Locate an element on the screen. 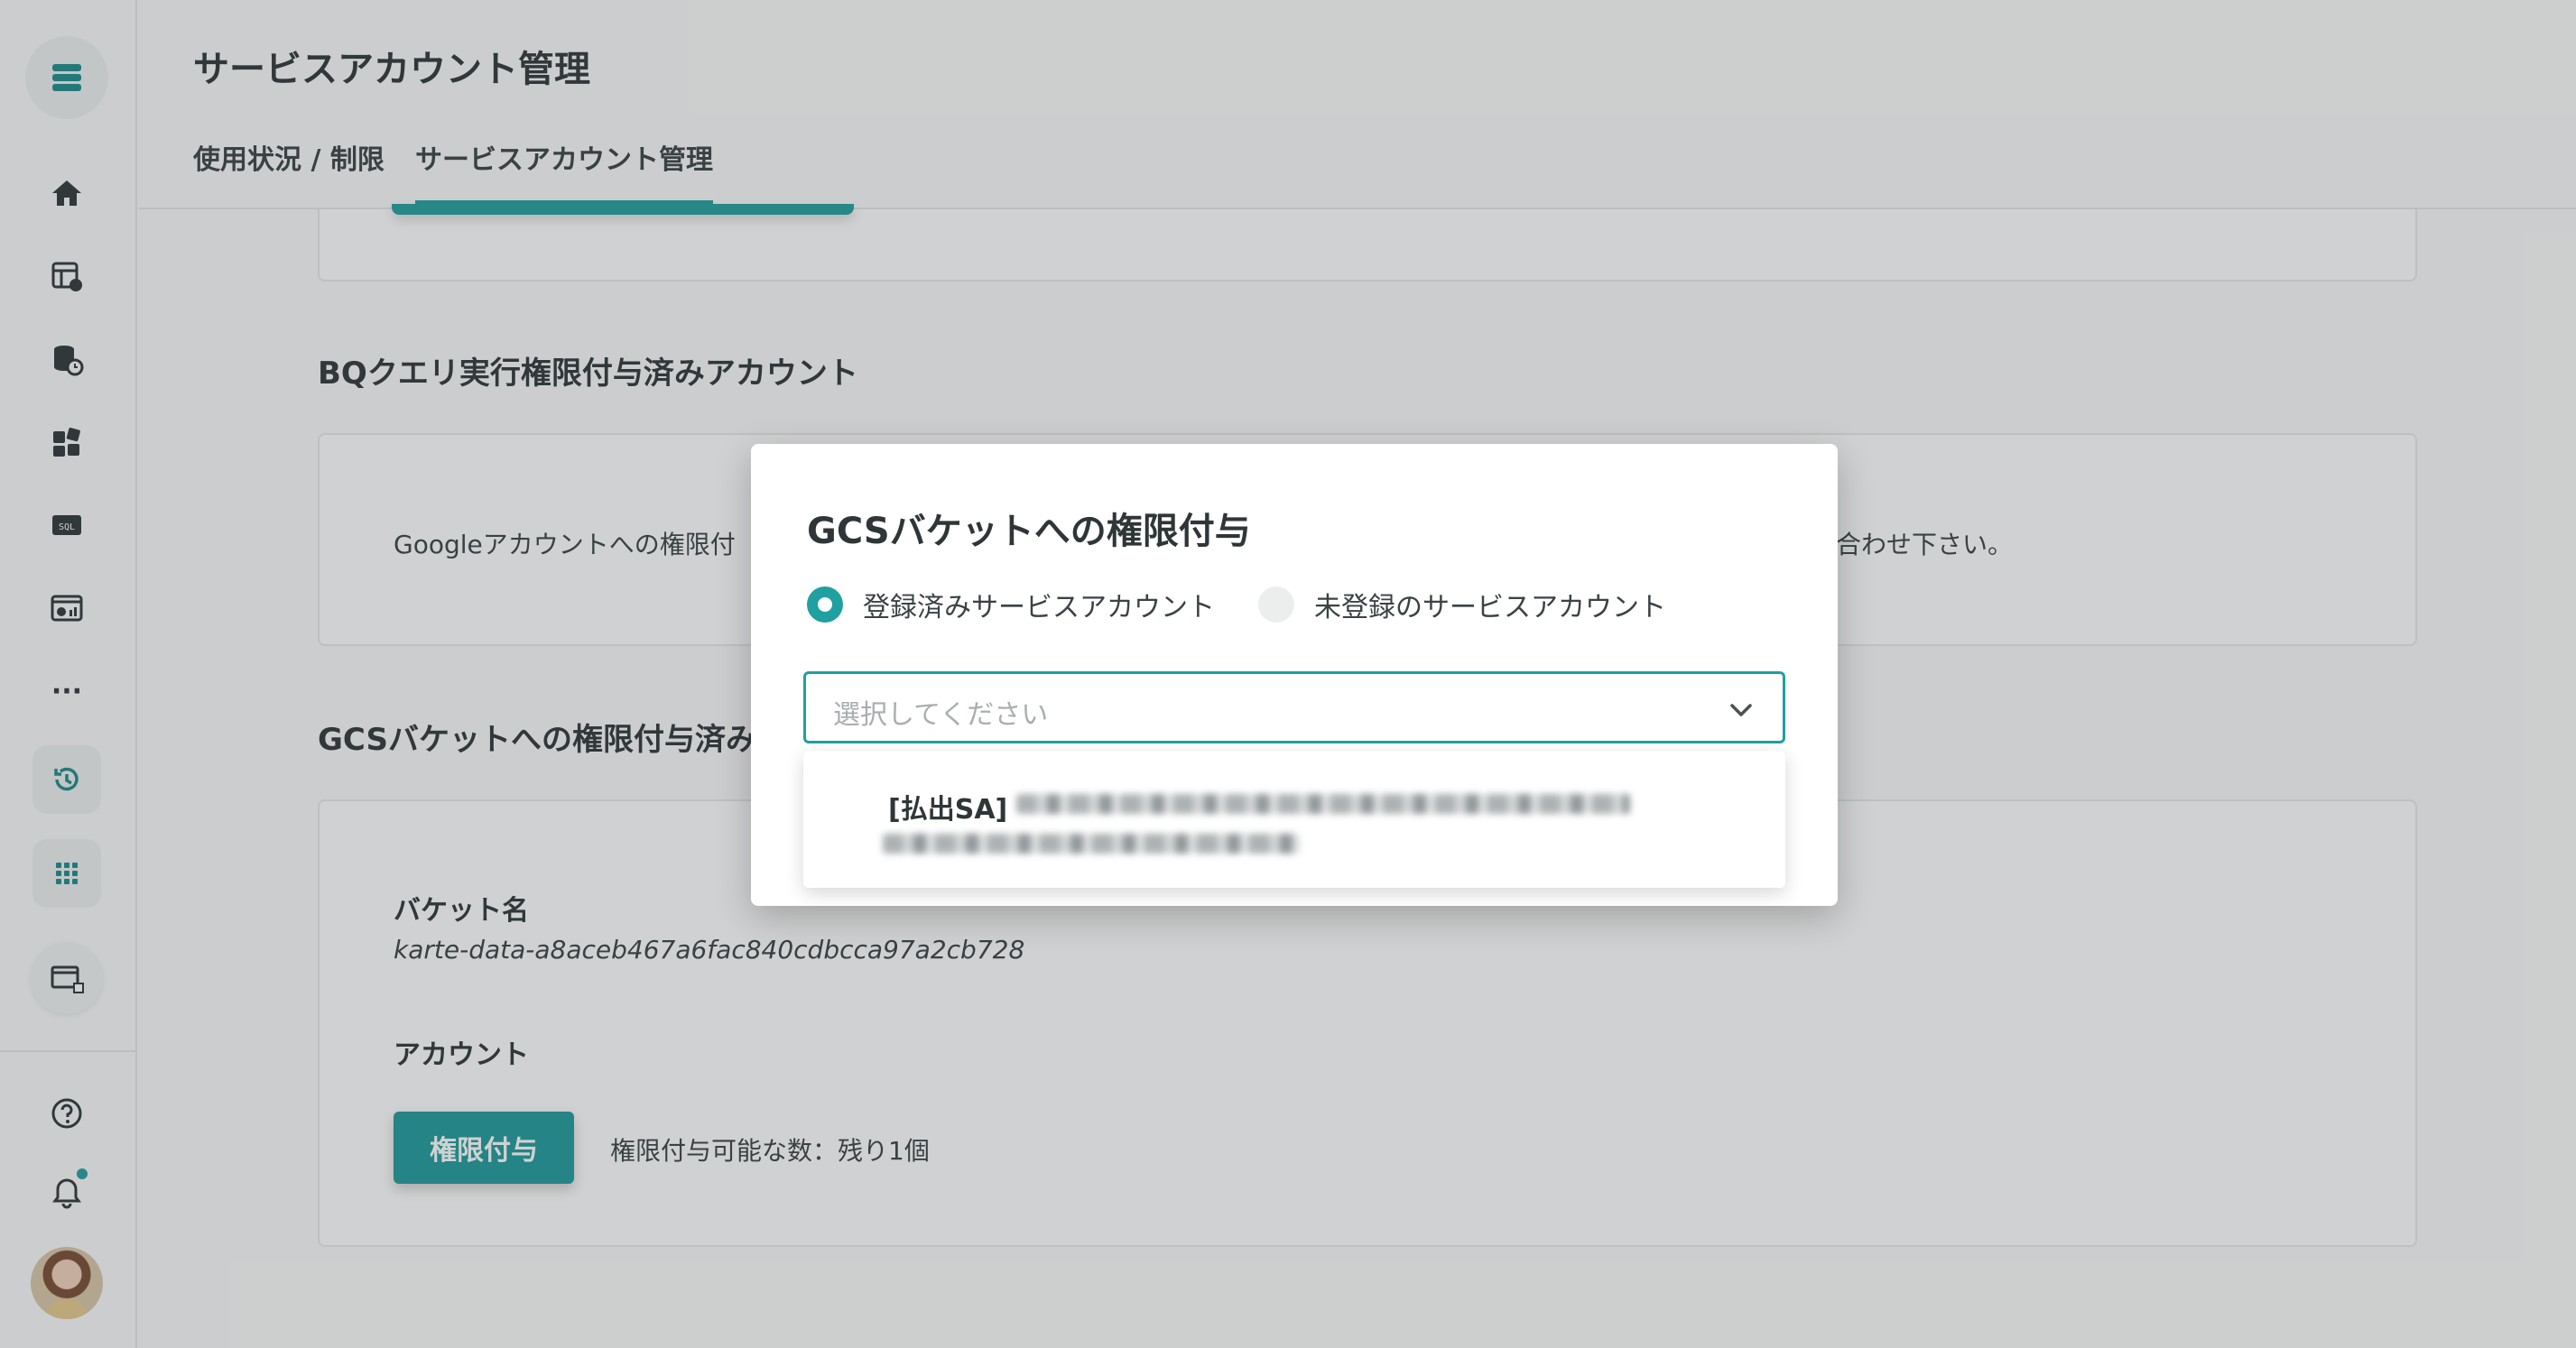 This screenshot has width=2576, height=1348. select-dropdown: [払出SA] is located at coordinates (1294, 819).